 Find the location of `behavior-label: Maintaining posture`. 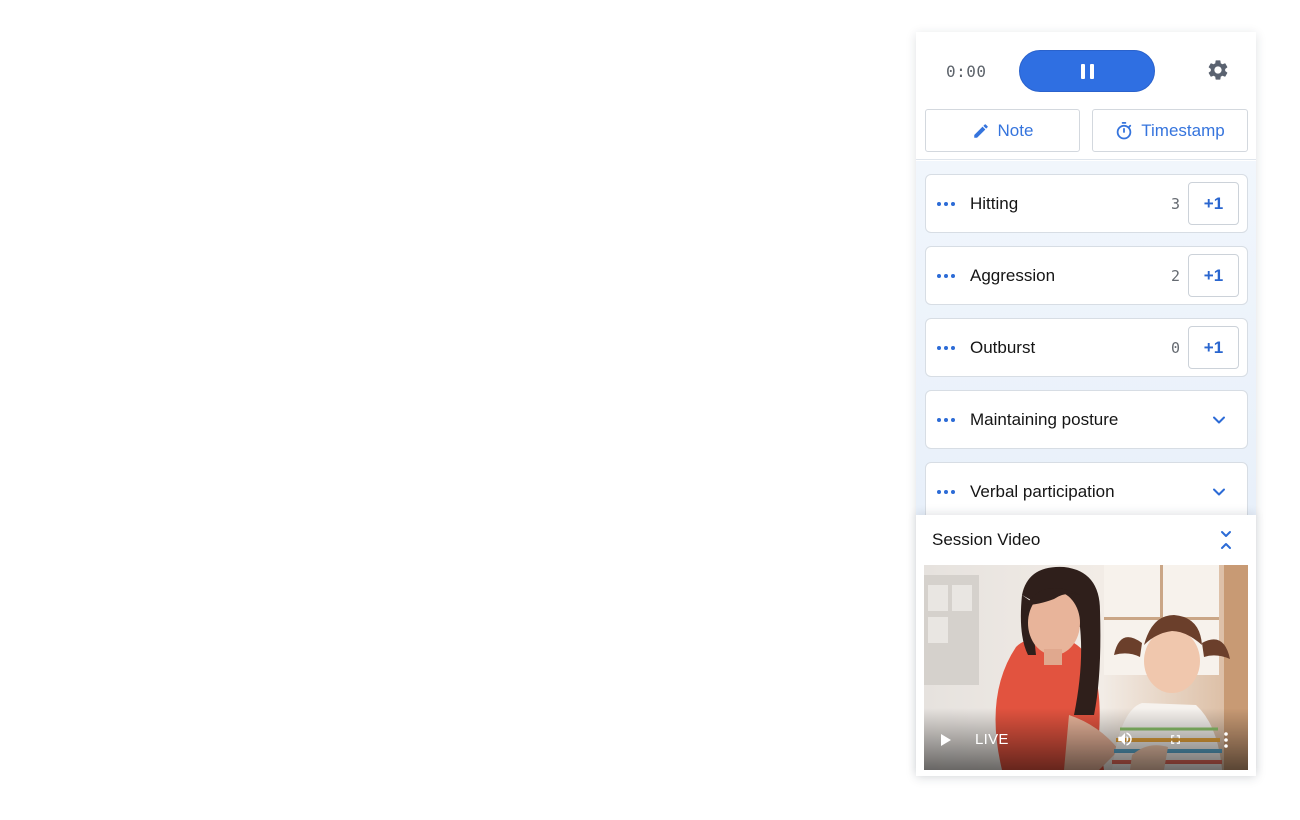

behavior-label: Maintaining posture is located at coordinates (1044, 419).